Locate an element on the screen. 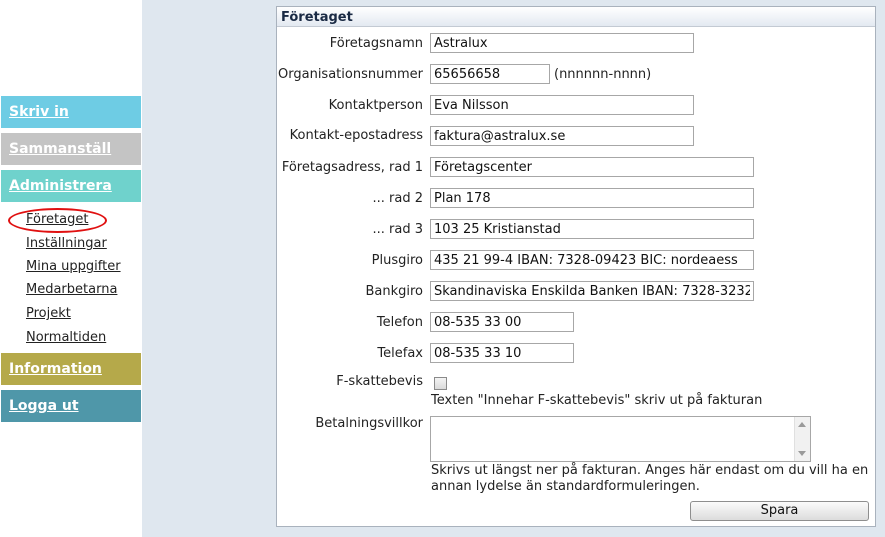  plusgiro-field is located at coordinates (592, 260).